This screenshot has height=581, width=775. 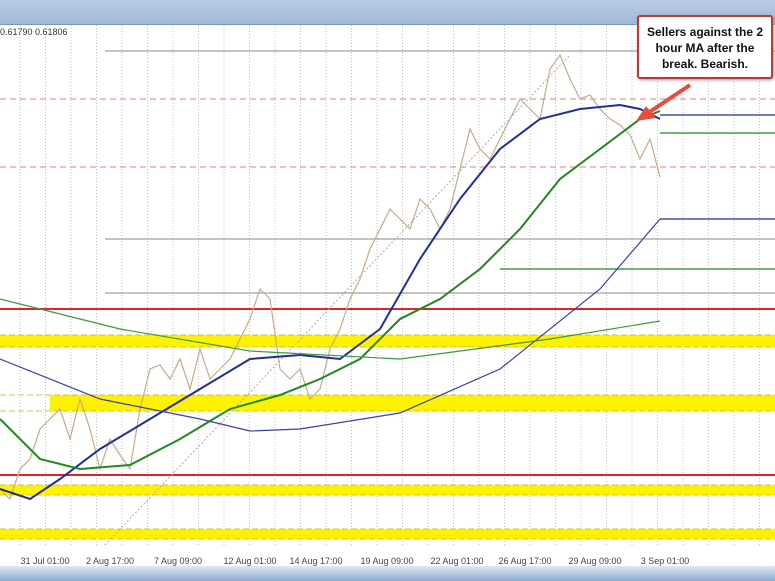 What do you see at coordinates (705, 32) in the screenshot?
I see `annotation-line: Sellers against the 2` at bounding box center [705, 32].